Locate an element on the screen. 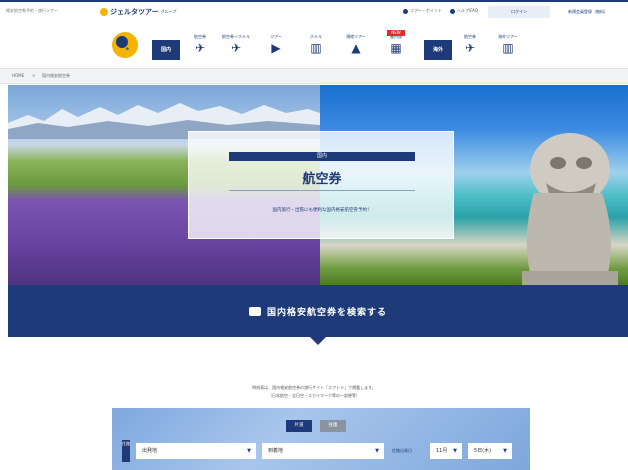 Image resolution: width=628 pixels, height=470 pixels. hero-divider is located at coordinates (322, 190).